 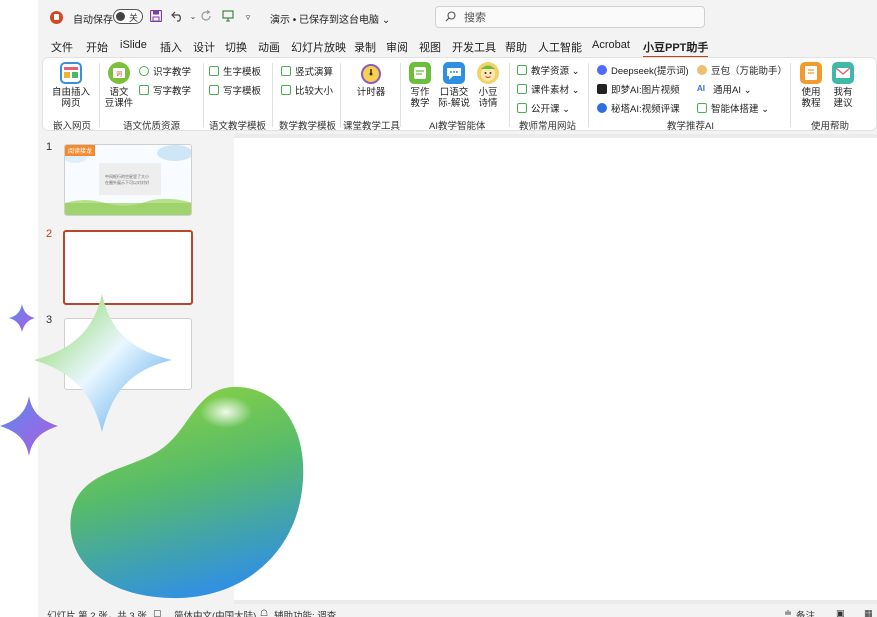 What do you see at coordinates (420, 73) in the screenshot?
I see `writing-agent-icon` at bounding box center [420, 73].